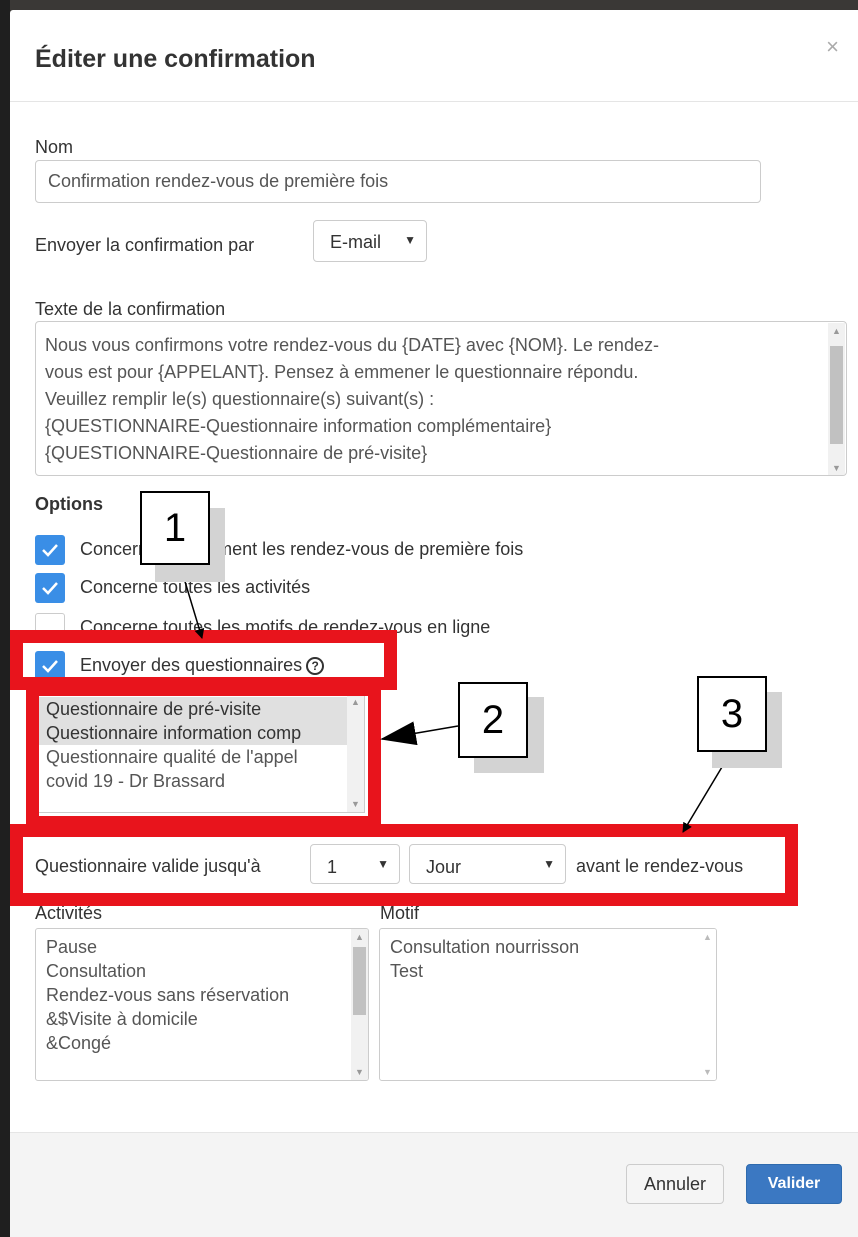  I want to click on annotation-arrows, so click(455, 698).